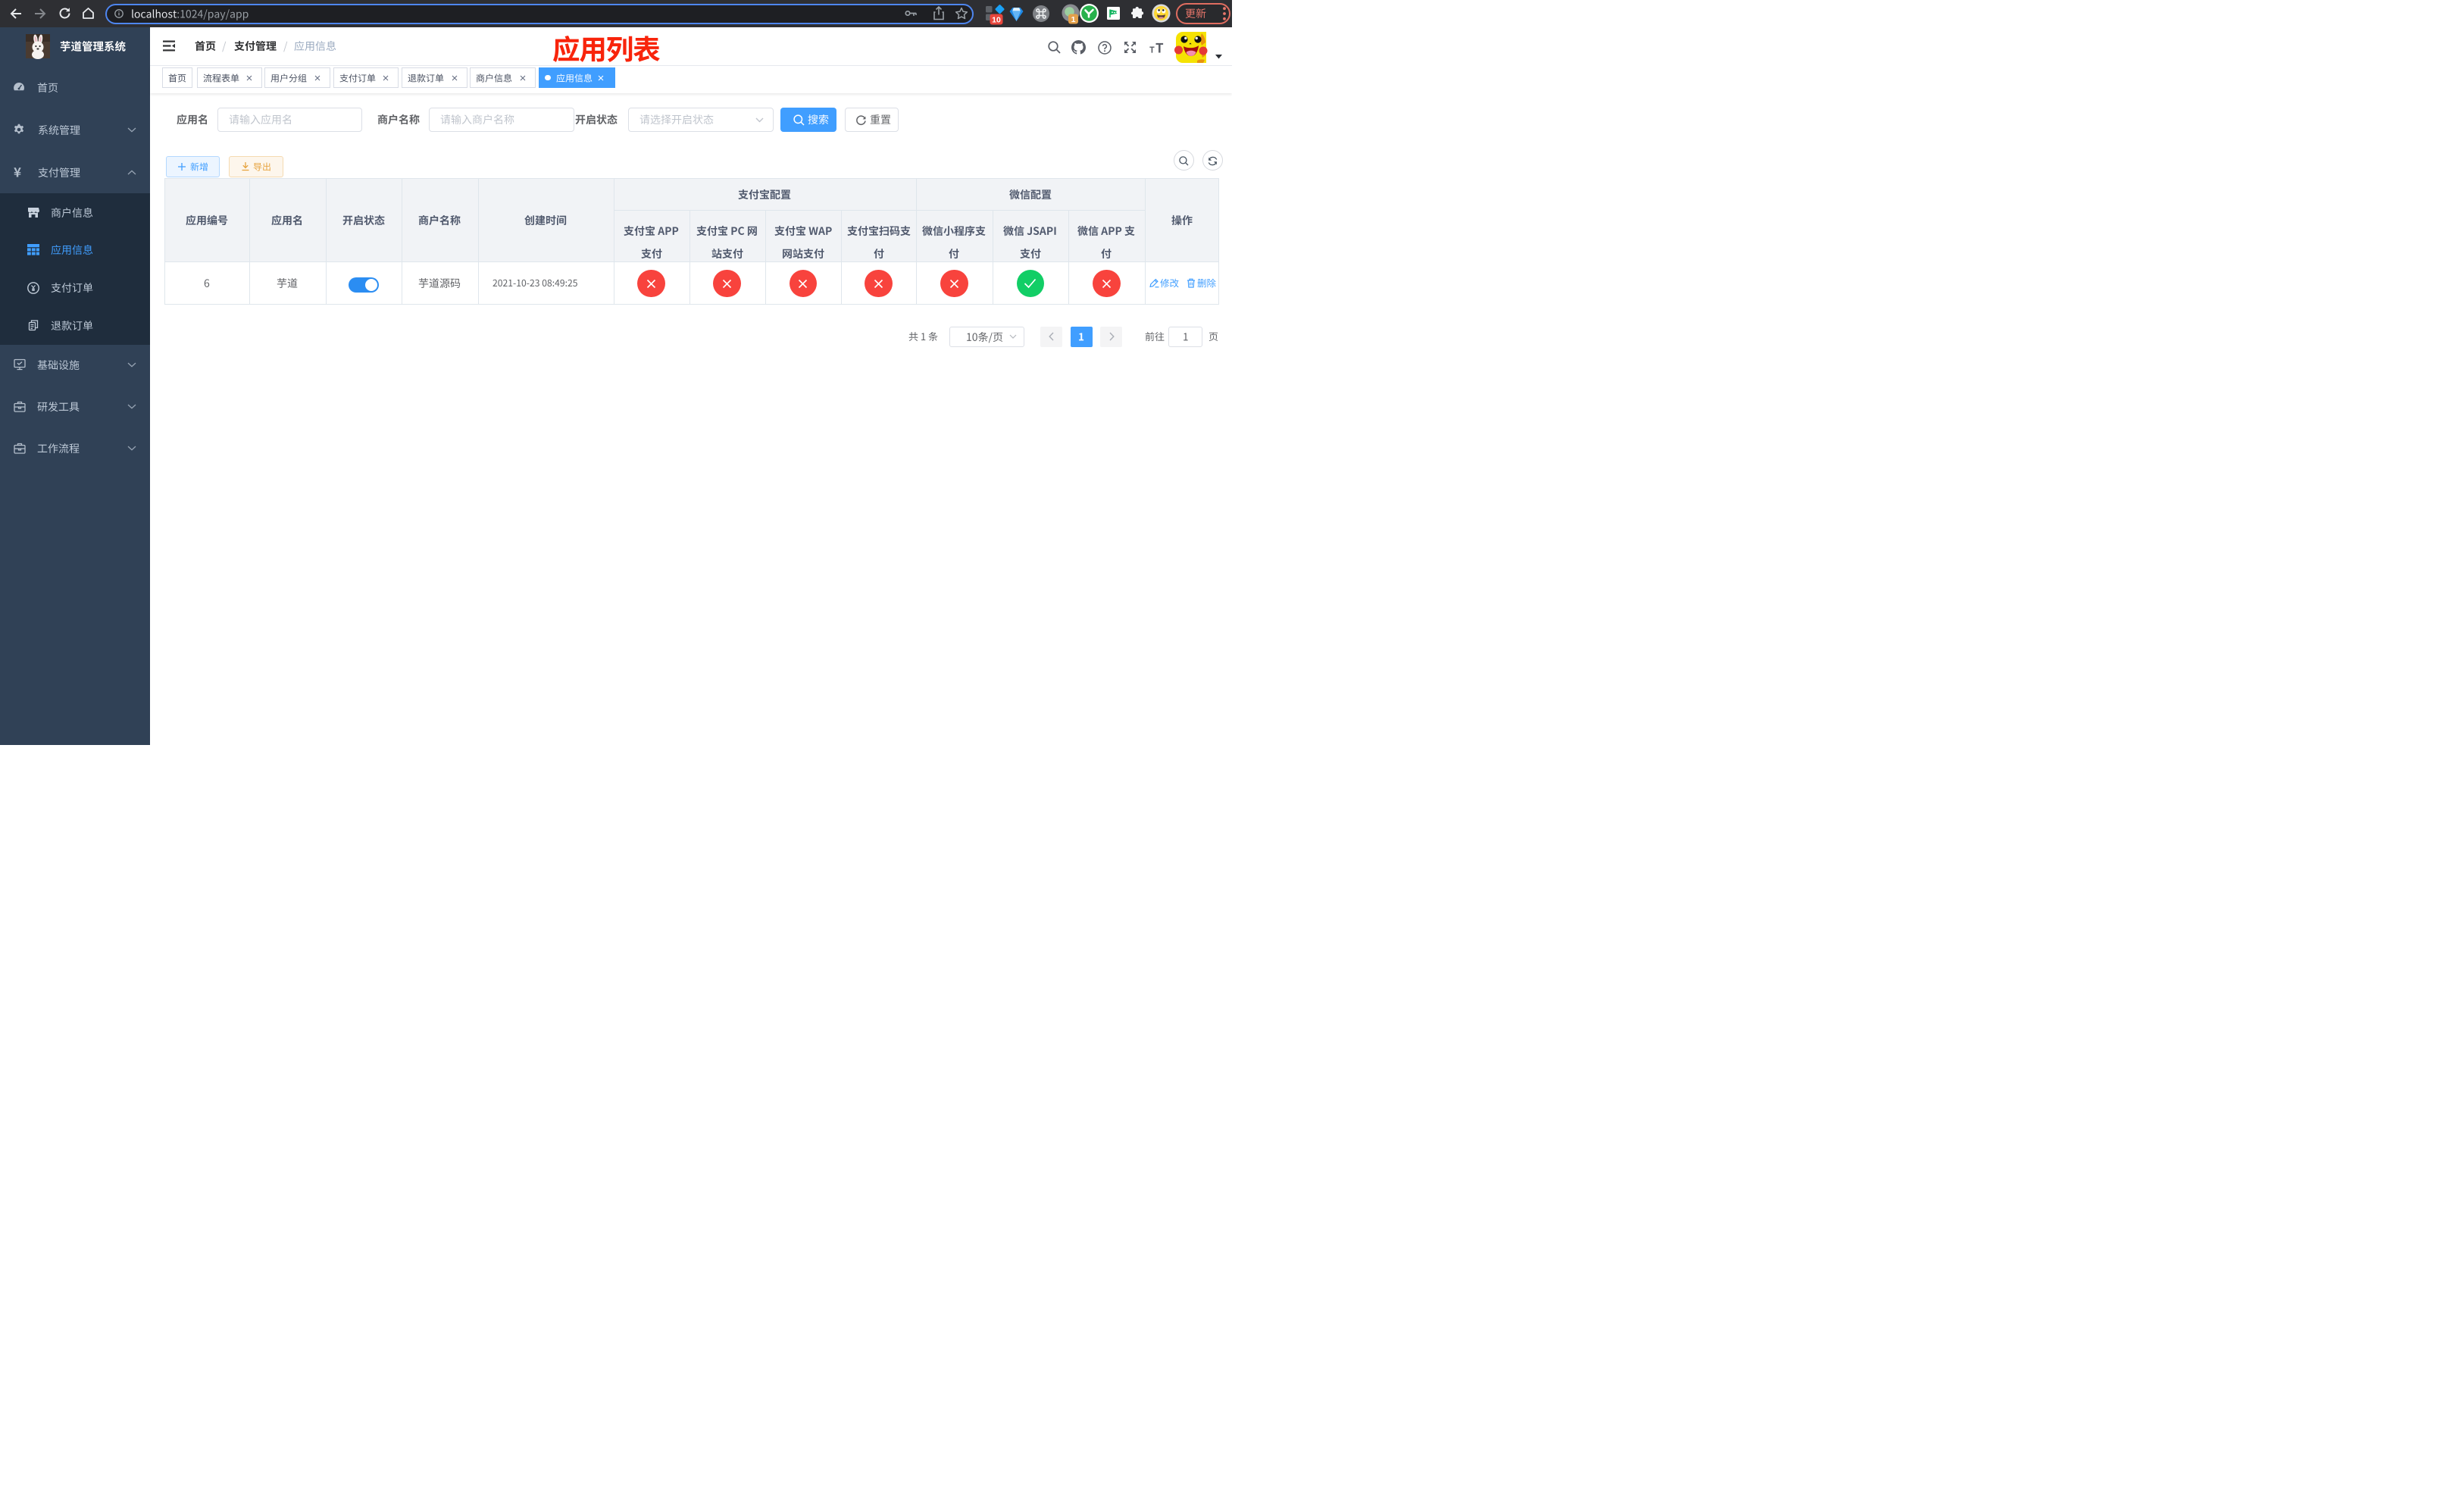 The height and width of the screenshot is (1490, 2464). I want to click on svg-text: 10, so click(996, 20).